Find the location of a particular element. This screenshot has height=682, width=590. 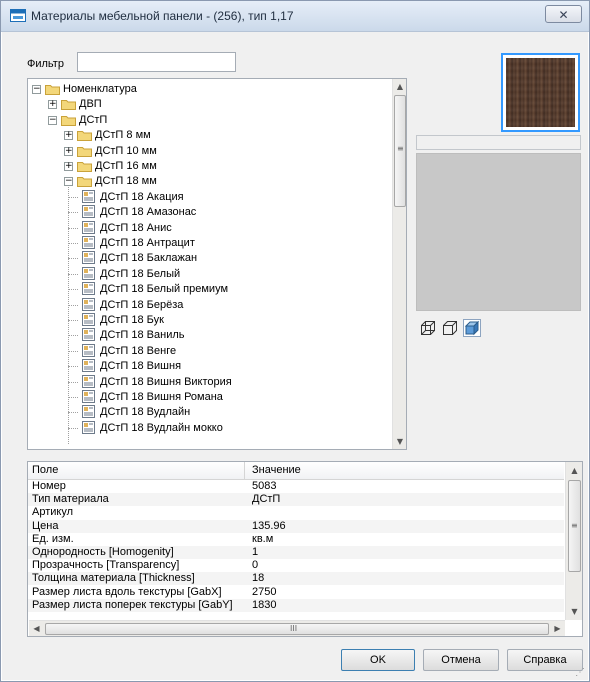

table-row: Номер 5083 is located at coordinates (296, 486).